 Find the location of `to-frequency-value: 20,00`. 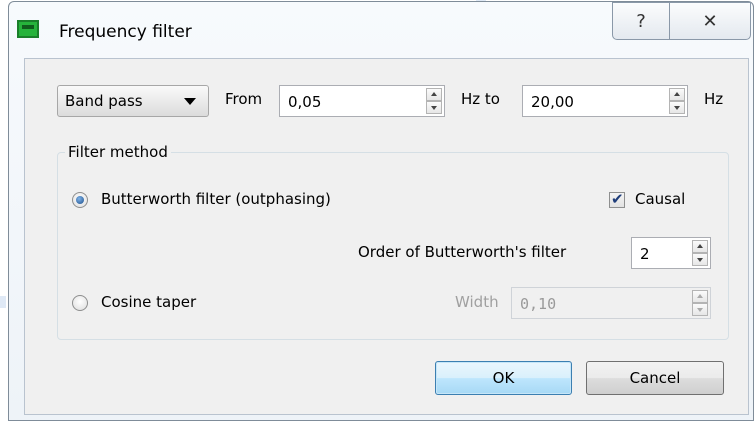

to-frequency-value: 20,00 is located at coordinates (552, 102).